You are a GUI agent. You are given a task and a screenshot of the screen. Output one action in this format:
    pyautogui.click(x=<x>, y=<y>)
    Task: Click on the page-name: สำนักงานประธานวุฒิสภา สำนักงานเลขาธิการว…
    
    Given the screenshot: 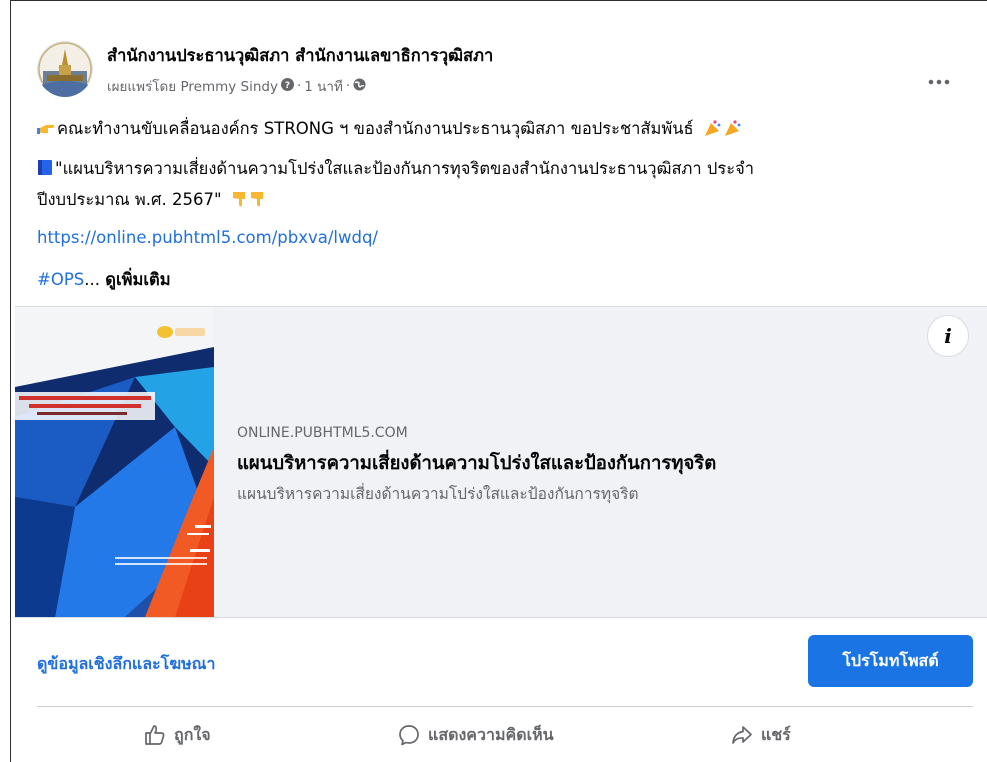 What is the action you would take?
    pyautogui.click(x=300, y=56)
    